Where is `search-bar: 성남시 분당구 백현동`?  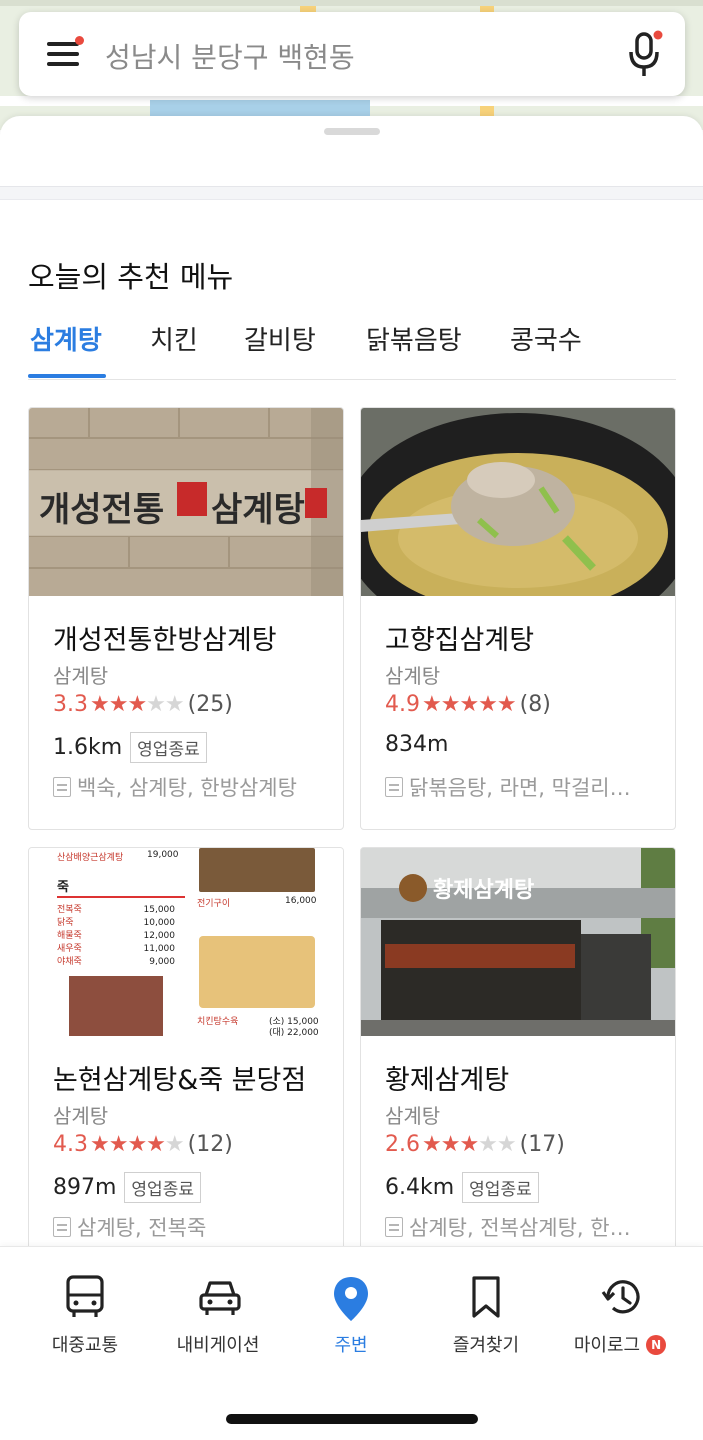
search-bar: 성남시 분당구 백현동 is located at coordinates (352, 54).